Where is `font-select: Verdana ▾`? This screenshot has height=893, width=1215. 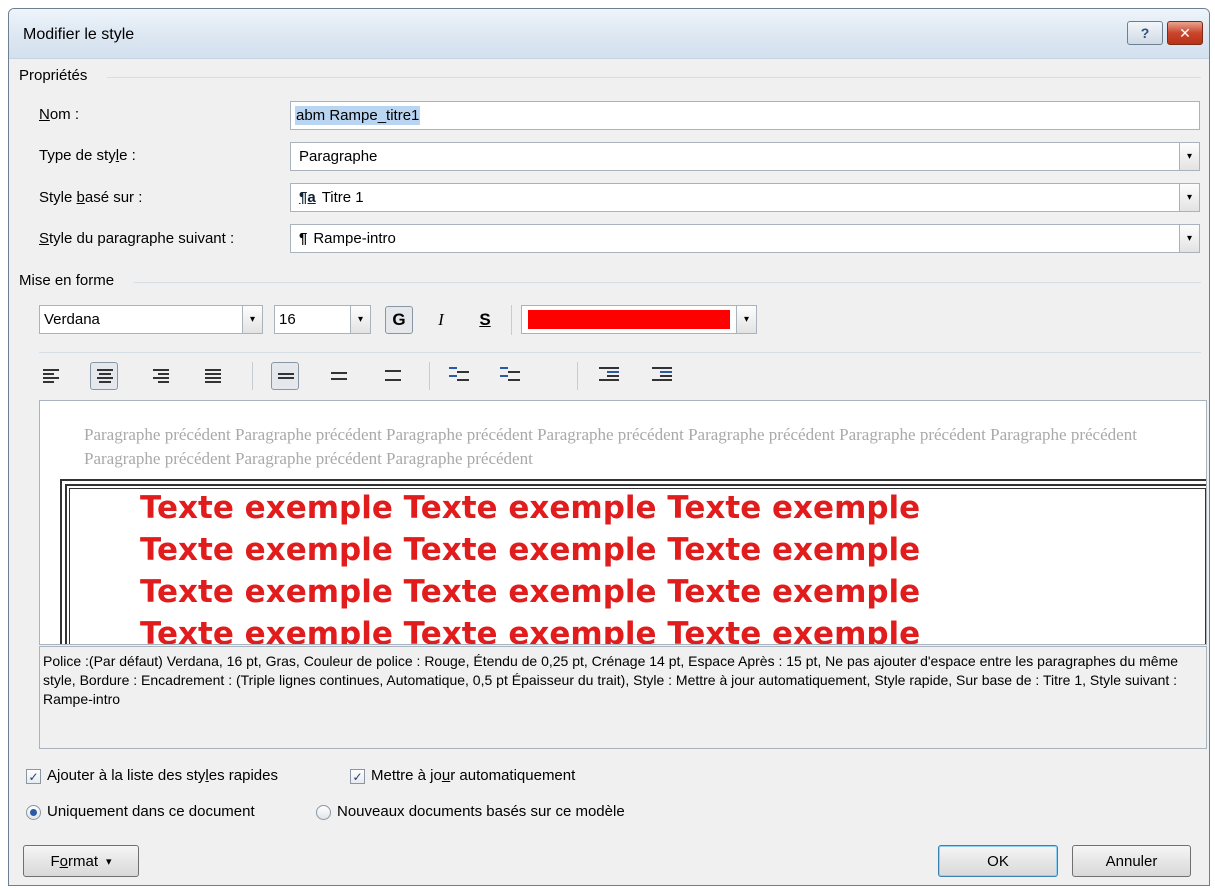
font-select: Verdana ▾ is located at coordinates (151, 319).